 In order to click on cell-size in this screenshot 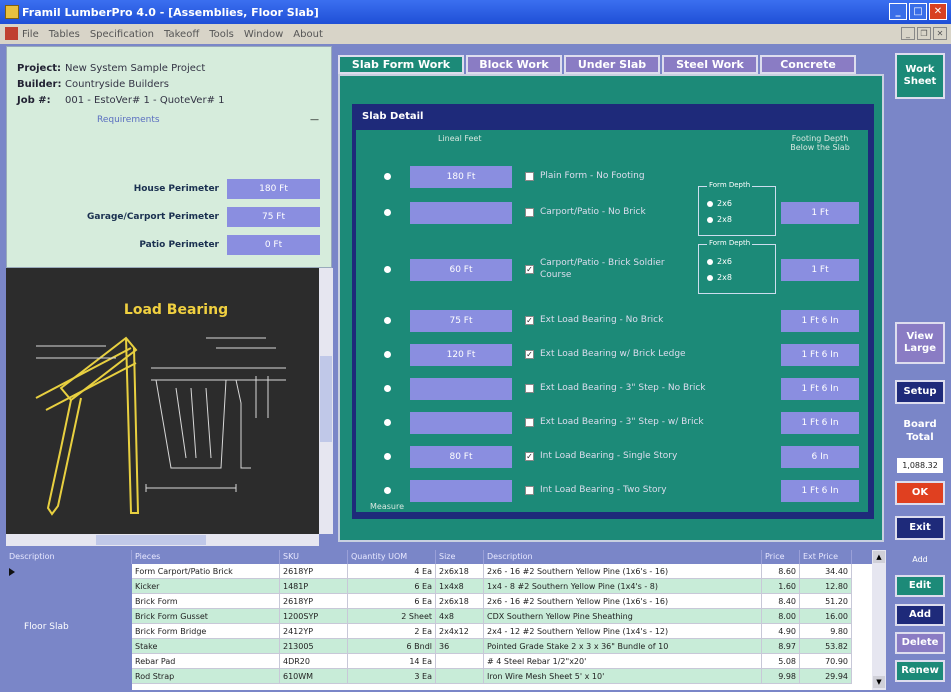, I will do `click(460, 661)`.